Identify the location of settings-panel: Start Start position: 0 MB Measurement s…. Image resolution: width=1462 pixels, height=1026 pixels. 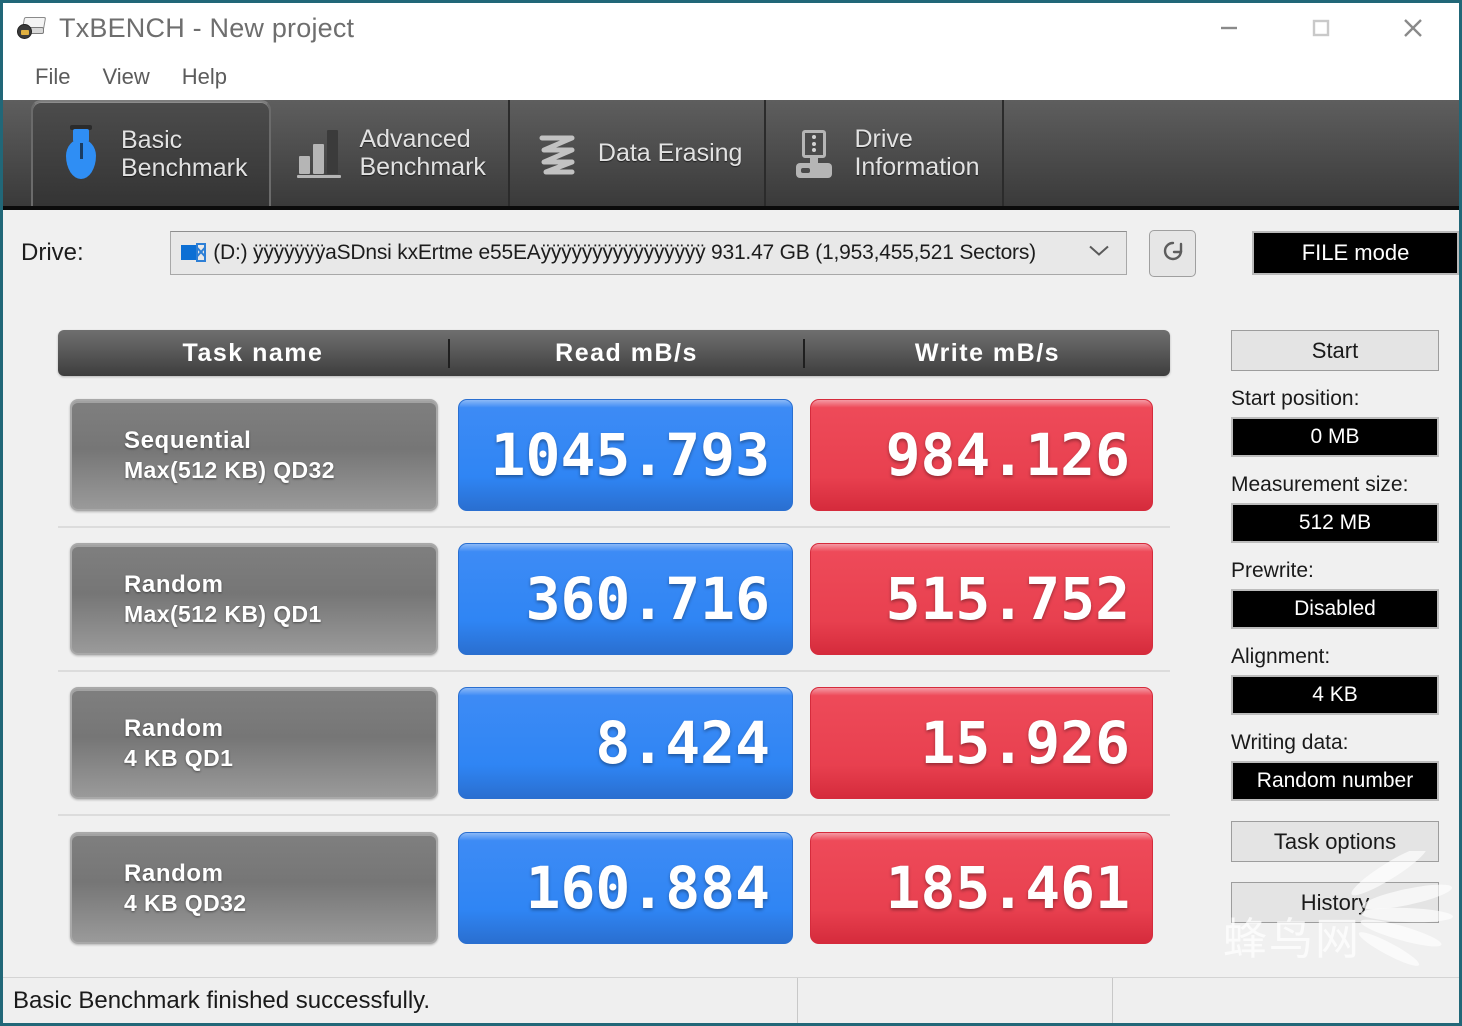
(1337, 626).